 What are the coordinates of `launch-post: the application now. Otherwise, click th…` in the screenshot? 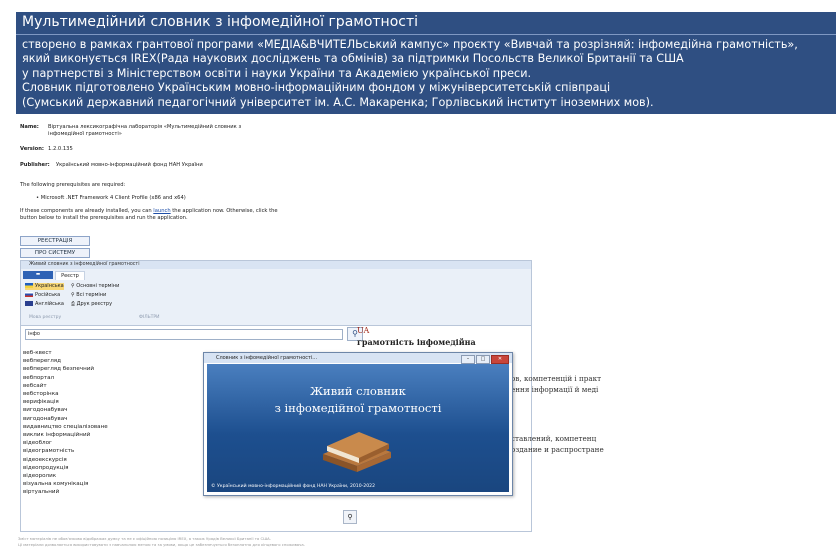 It's located at (224, 211).